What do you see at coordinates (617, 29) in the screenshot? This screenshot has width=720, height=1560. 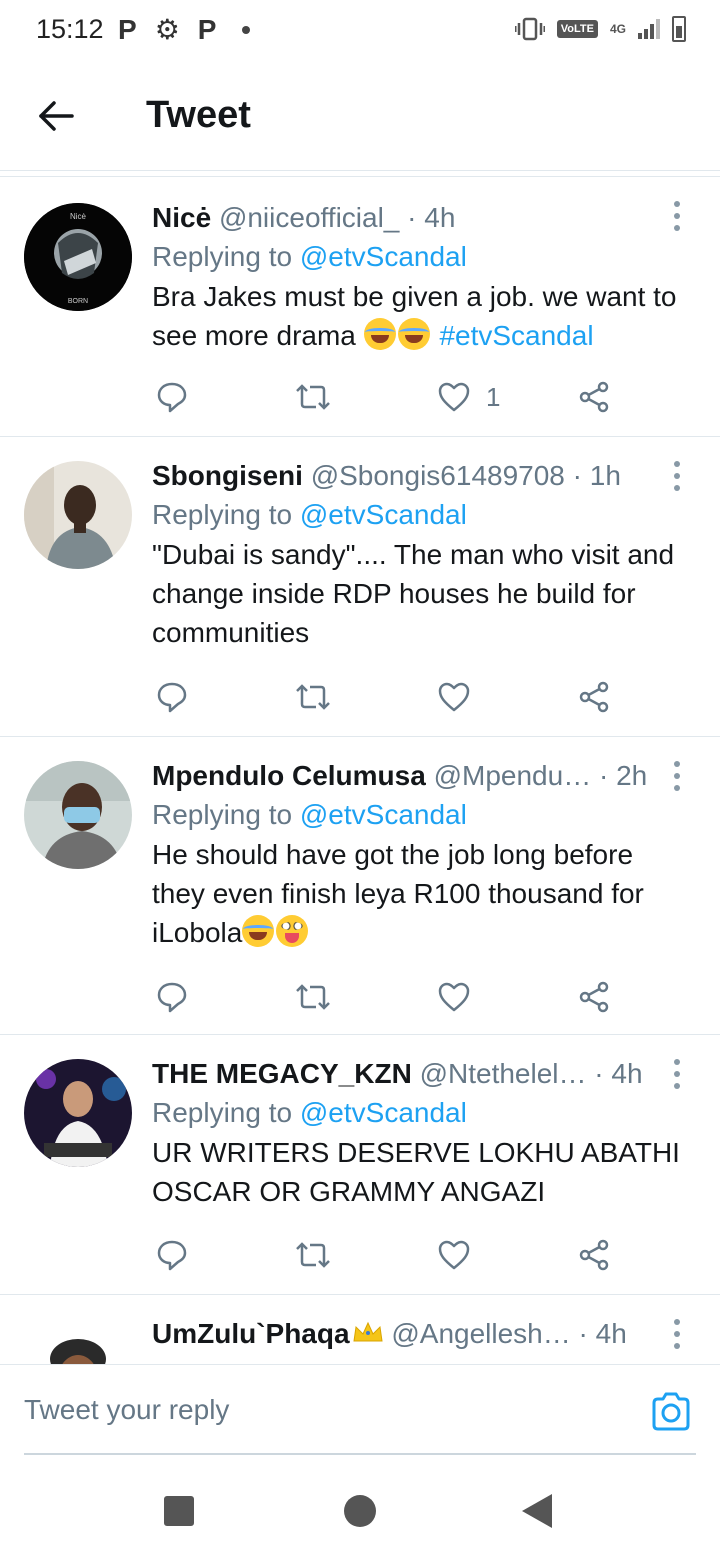 I see `network-4g-icon: 4G` at bounding box center [617, 29].